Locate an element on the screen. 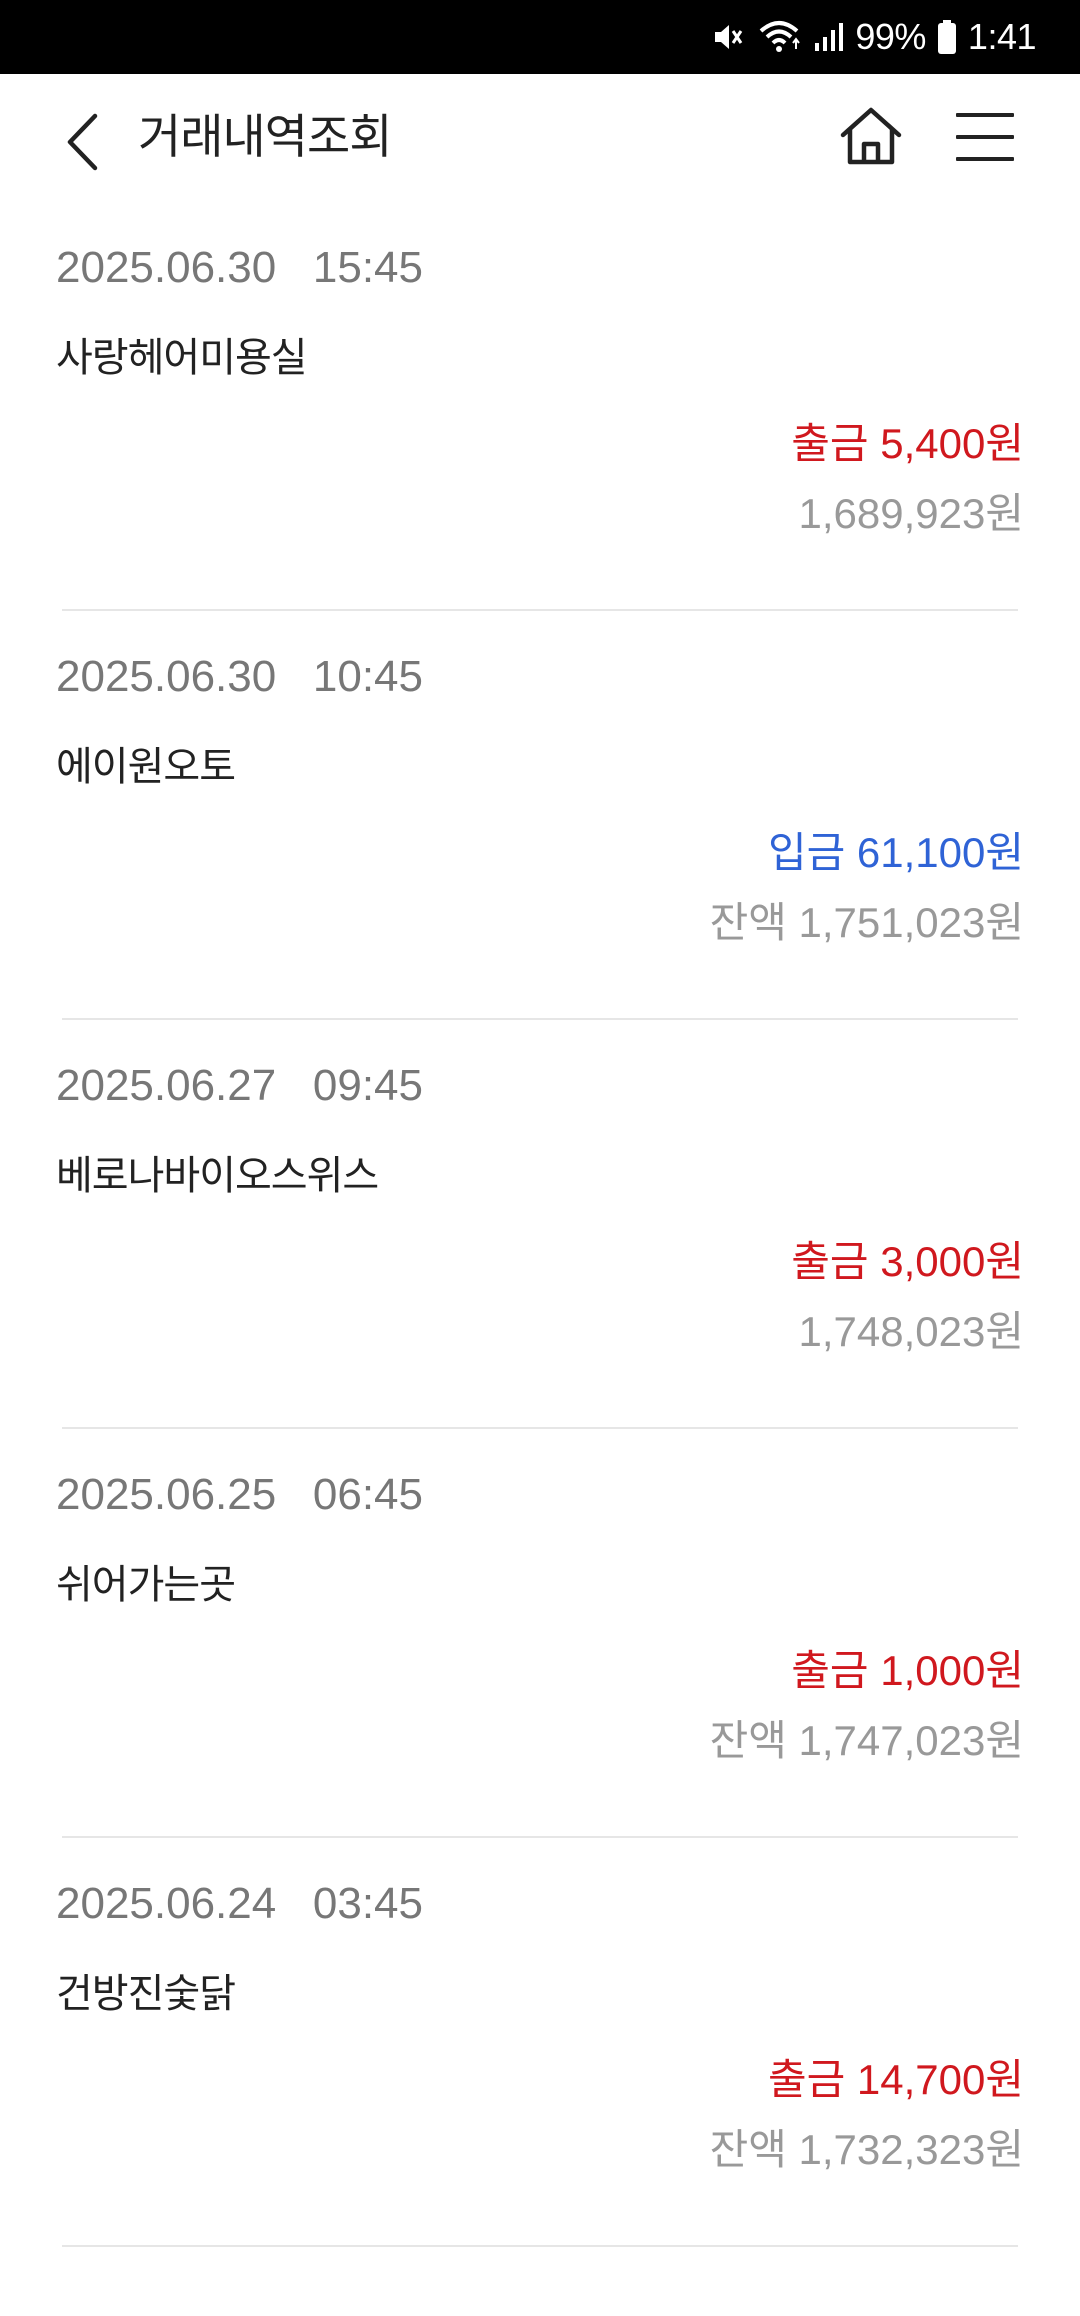 Image resolution: width=1080 pixels, height=2316 pixels. wifi-icon is located at coordinates (779, 37).